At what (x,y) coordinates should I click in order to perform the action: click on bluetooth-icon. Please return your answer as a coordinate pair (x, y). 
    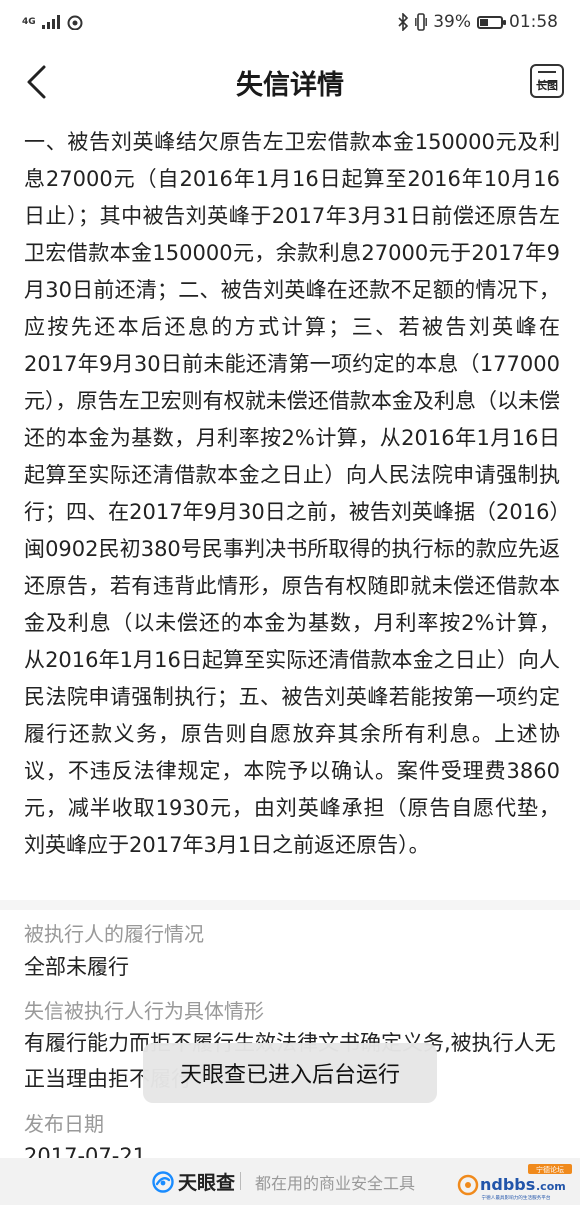
    Looking at the image, I should click on (403, 22).